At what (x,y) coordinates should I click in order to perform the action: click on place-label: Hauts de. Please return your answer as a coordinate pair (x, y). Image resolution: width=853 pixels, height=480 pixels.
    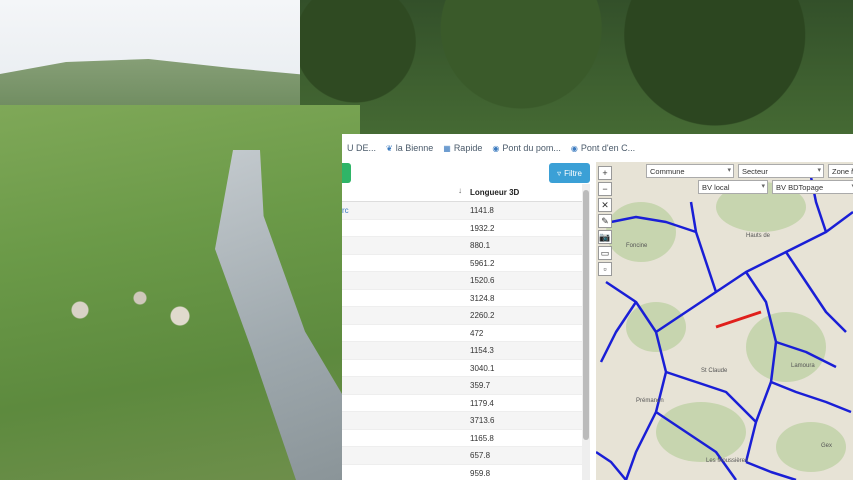
    Looking at the image, I should click on (758, 236).